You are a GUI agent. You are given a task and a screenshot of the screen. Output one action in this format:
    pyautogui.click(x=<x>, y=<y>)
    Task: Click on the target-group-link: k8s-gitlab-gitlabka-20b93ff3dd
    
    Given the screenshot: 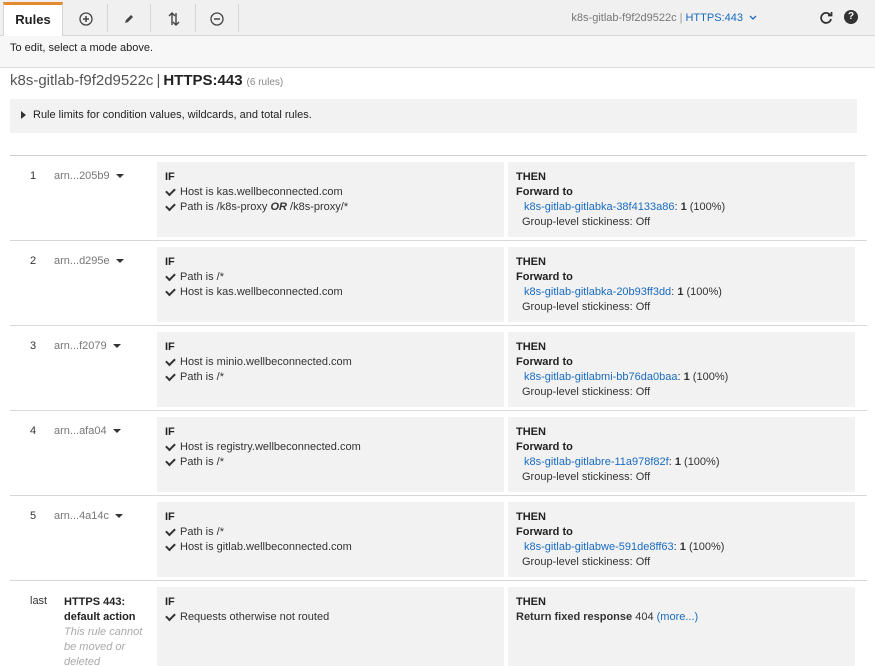 What is the action you would take?
    pyautogui.click(x=597, y=292)
    